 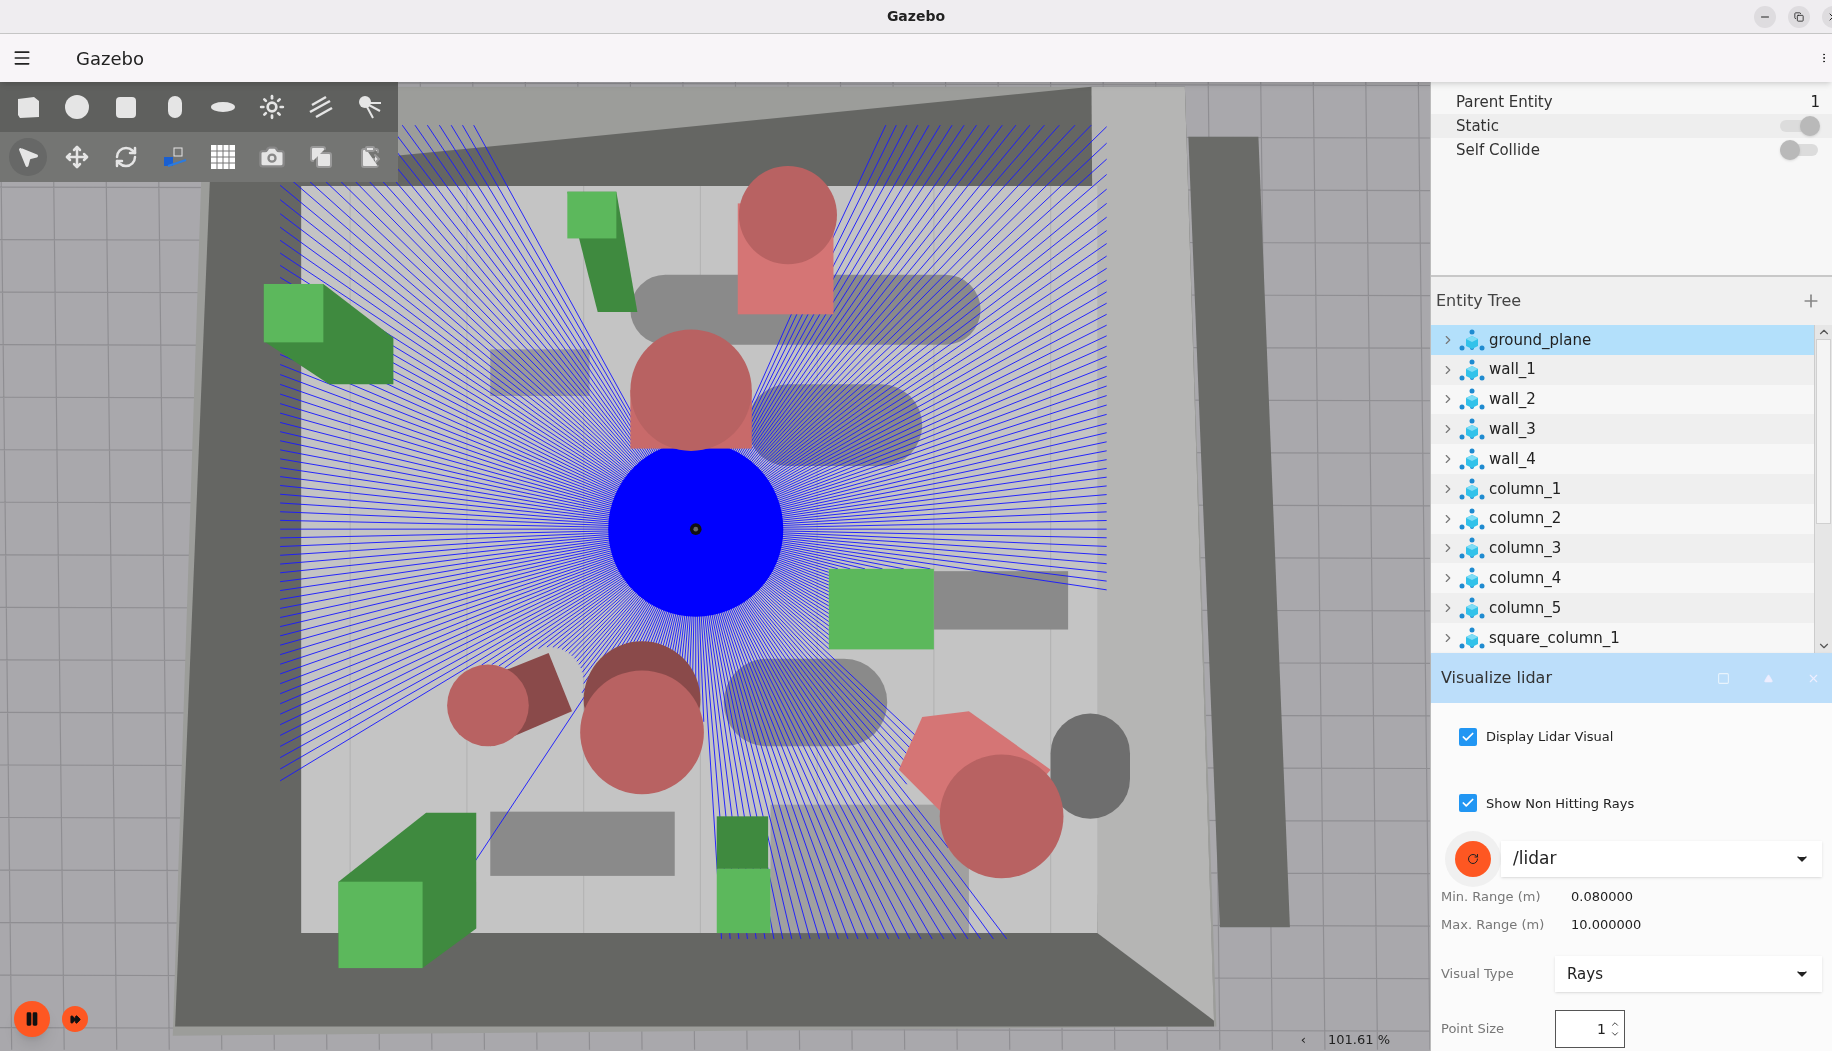 I want to click on tree-item: wall_3, so click(x=1622, y=429).